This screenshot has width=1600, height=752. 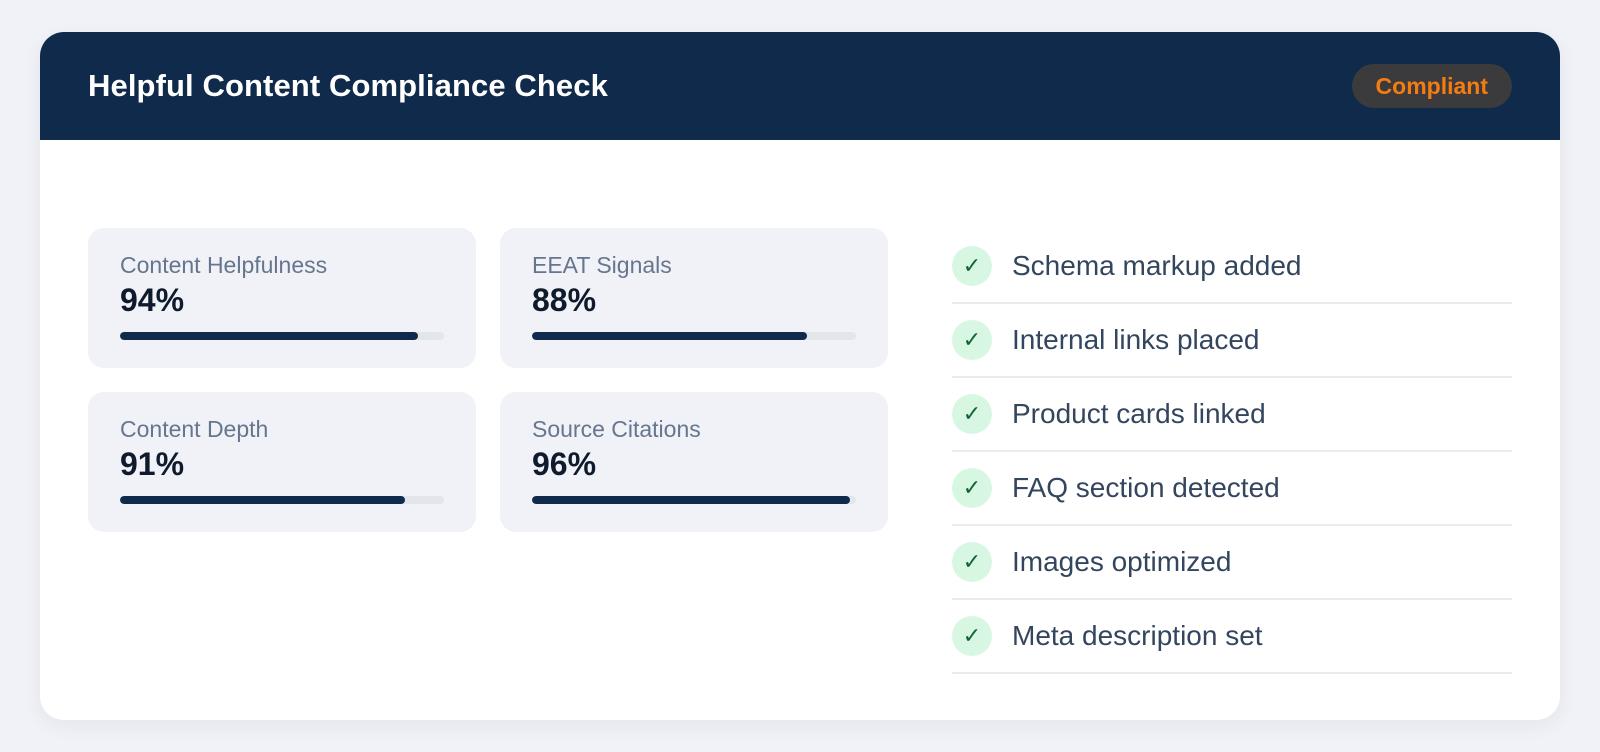 I want to click on metric-value: 96%, so click(x=564, y=464).